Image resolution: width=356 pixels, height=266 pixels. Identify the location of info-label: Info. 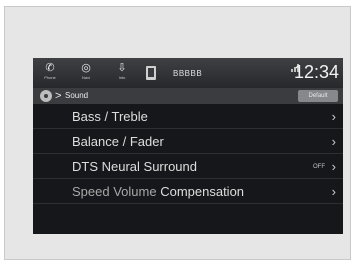
(122, 77).